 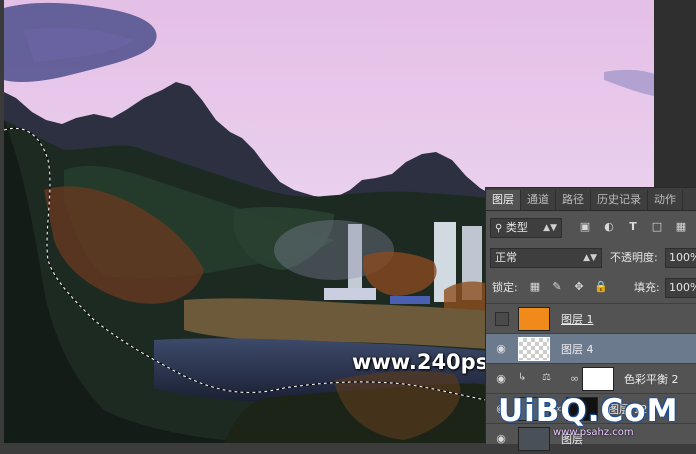 I want to click on layer-filter-row: ⚲ 类型 ▲▼ ▣ ◐ T □ ▦, so click(x=591, y=229).